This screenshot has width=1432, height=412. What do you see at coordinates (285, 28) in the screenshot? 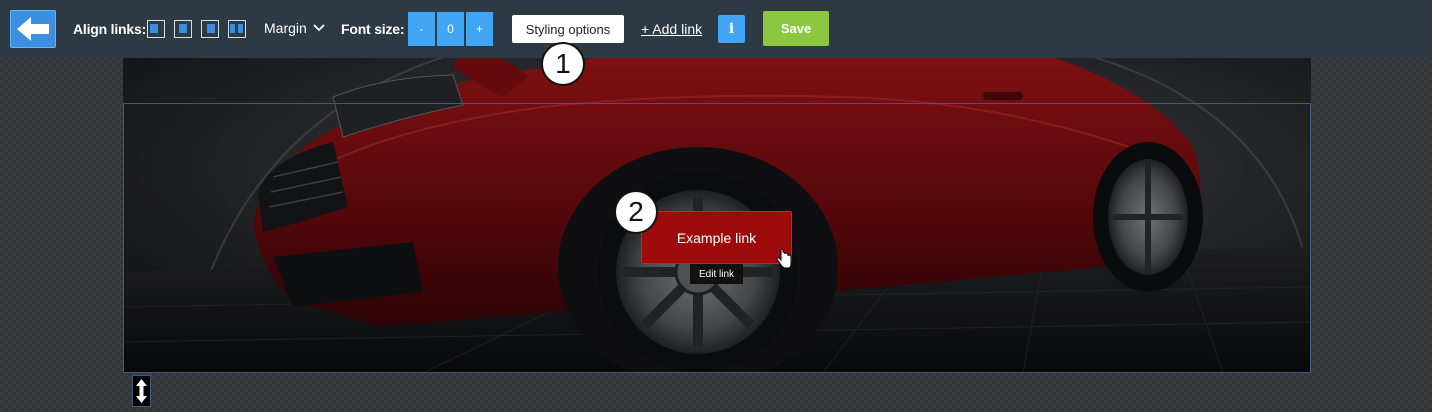
I see `margin-label: Margin` at bounding box center [285, 28].